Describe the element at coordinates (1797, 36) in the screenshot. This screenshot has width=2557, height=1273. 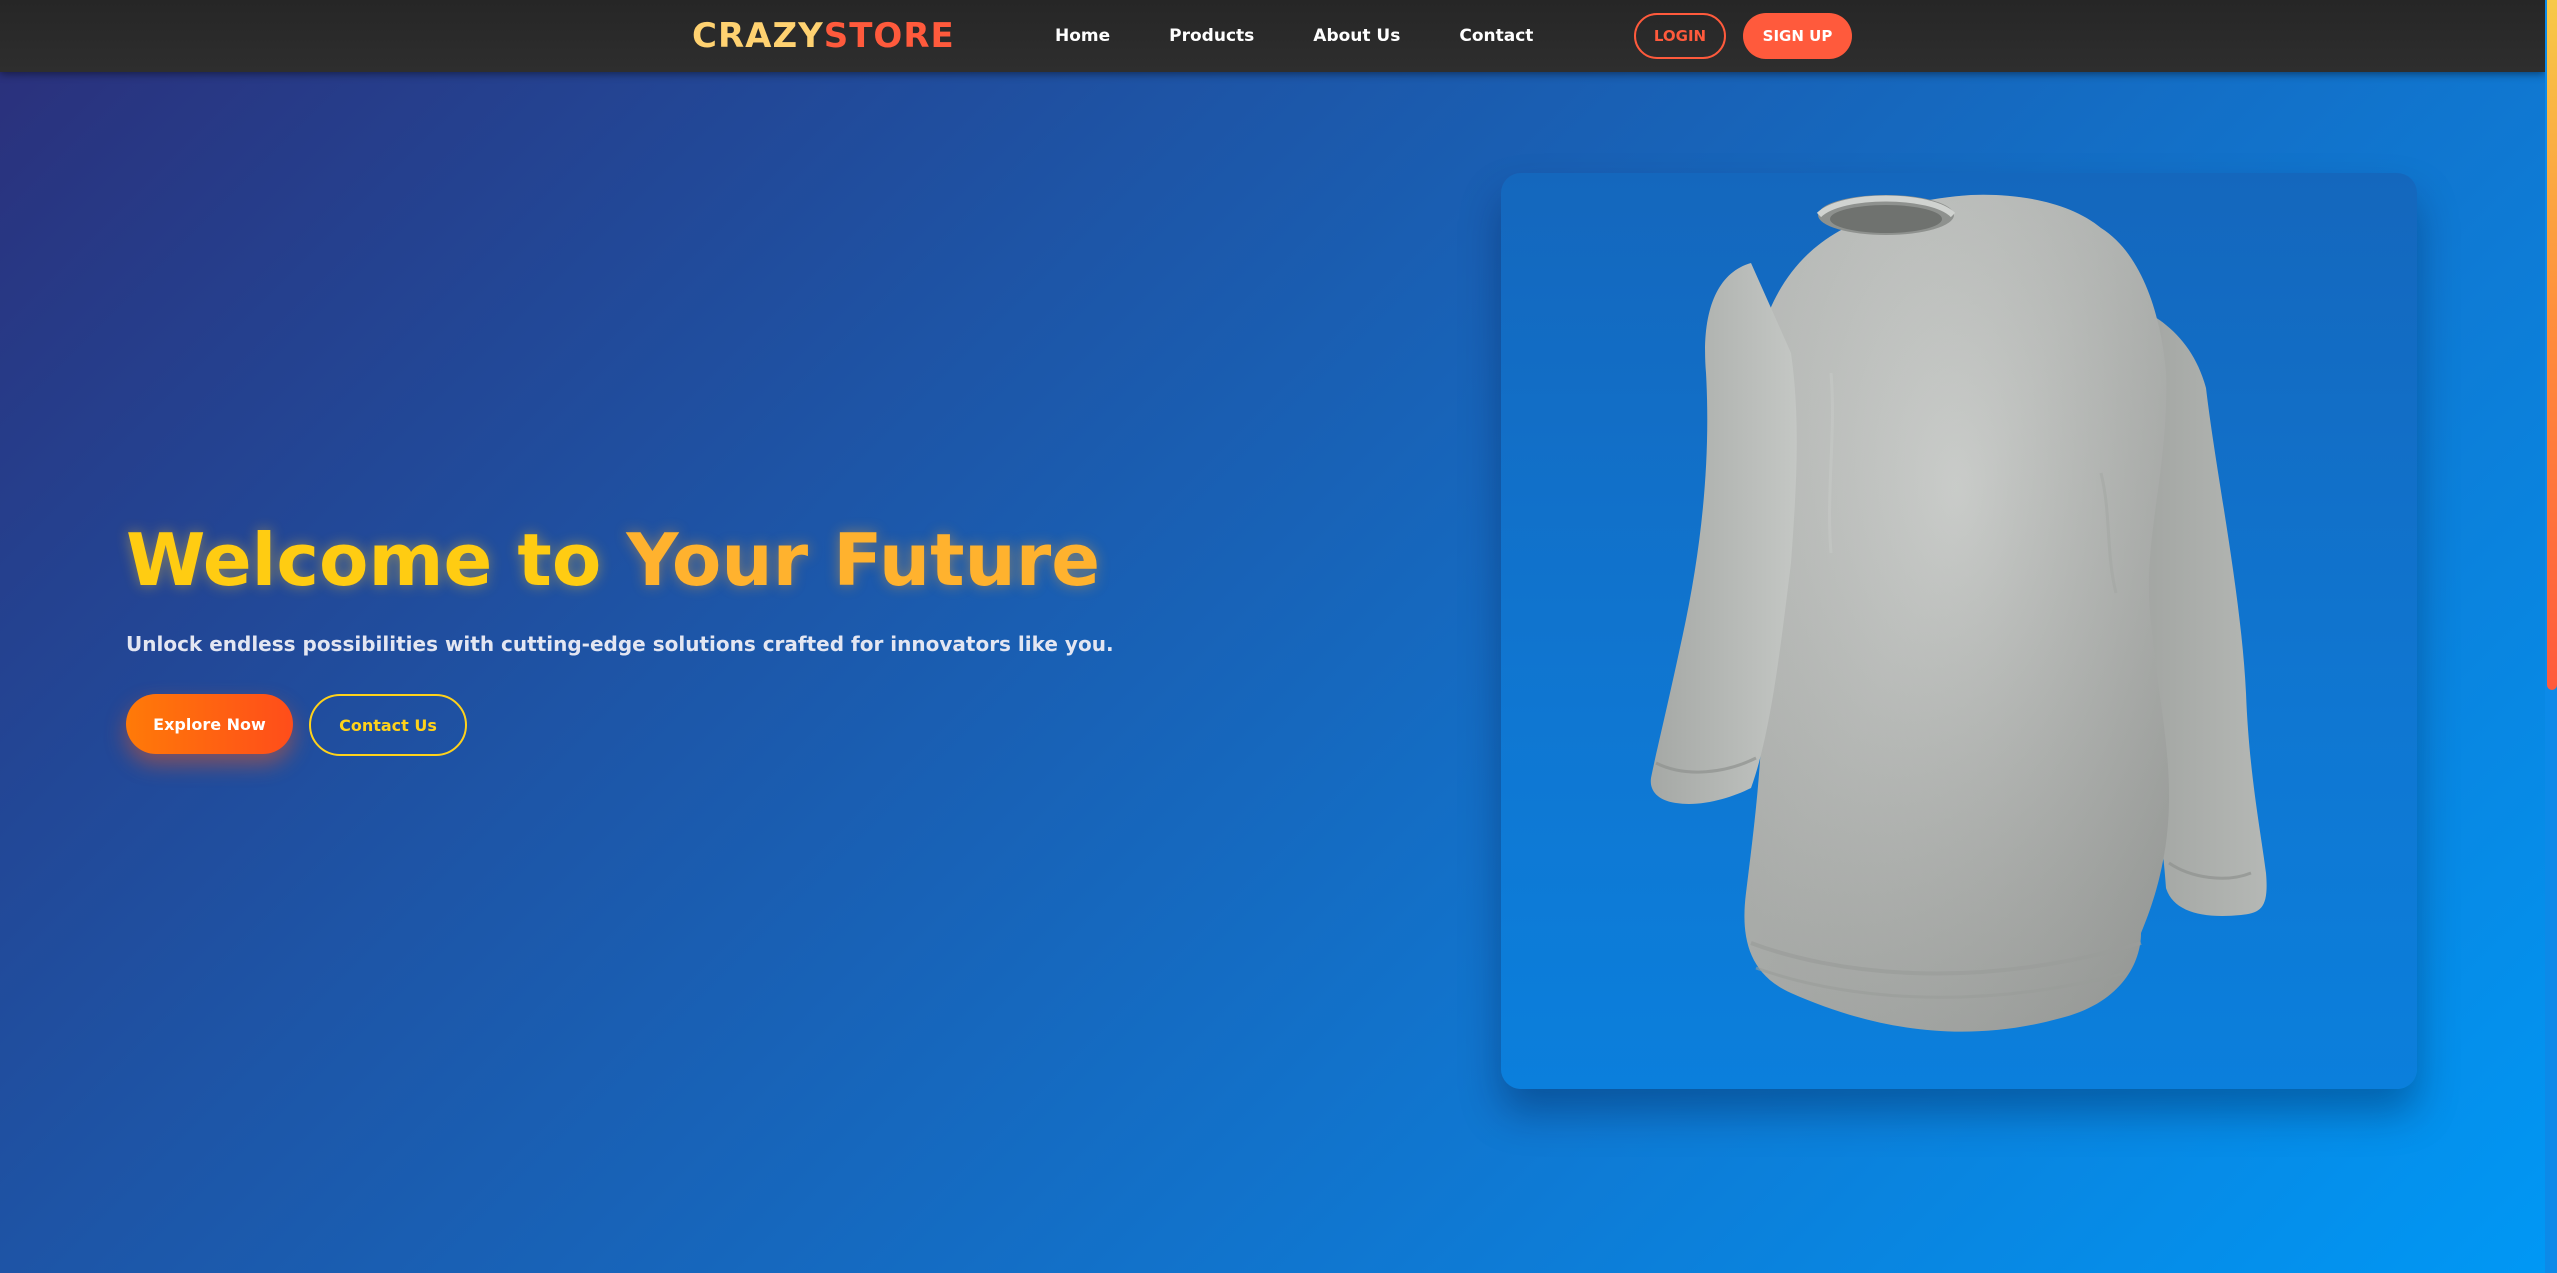
I see `signup-button: SIGN UP` at that location.